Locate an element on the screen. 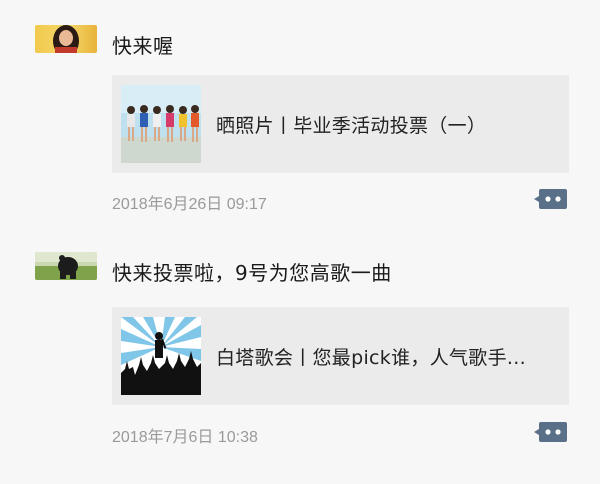 This screenshot has width=600, height=484. post-timestamp: 2018年6月26日 09:17 is located at coordinates (189, 204).